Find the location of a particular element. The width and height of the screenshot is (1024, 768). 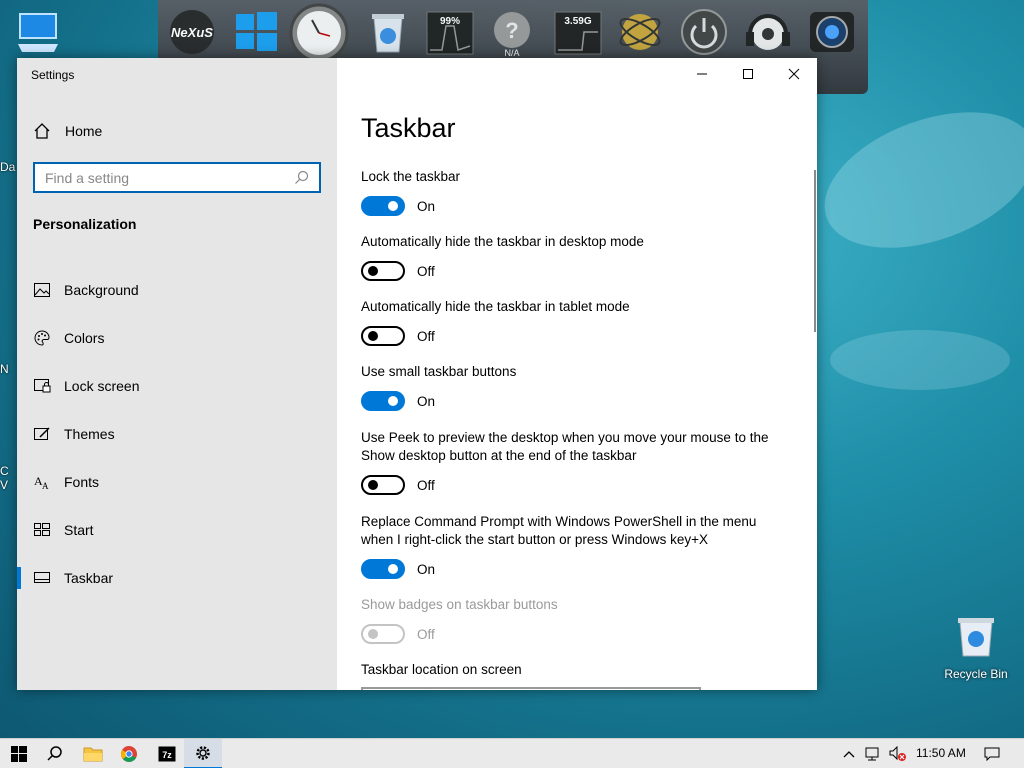

setting-lock-taskbar: Lock the taskbar On is located at coordinates (576, 200).